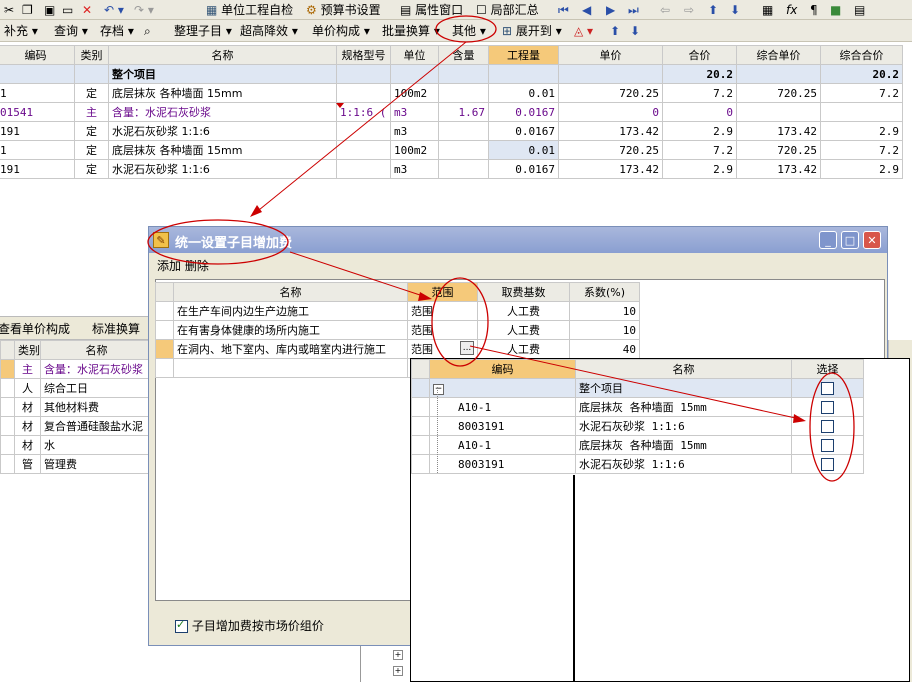 This screenshot has width=912, height=682. I want to click on annotation-circle-select-column, so click(832, 427).